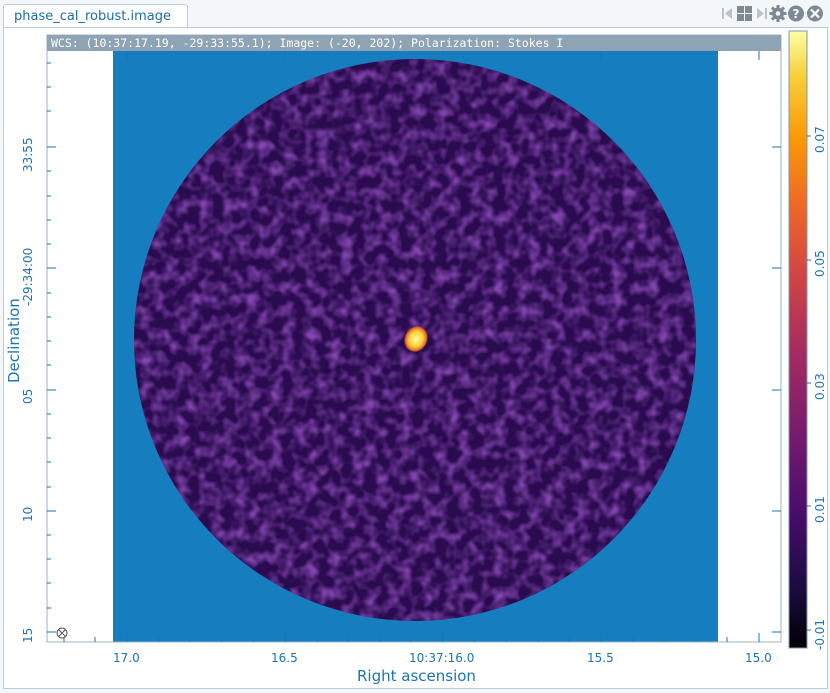 The width and height of the screenshot is (830, 693). Describe the element at coordinates (416, 676) in the screenshot. I see `x-axis-label: Right ascension` at that location.